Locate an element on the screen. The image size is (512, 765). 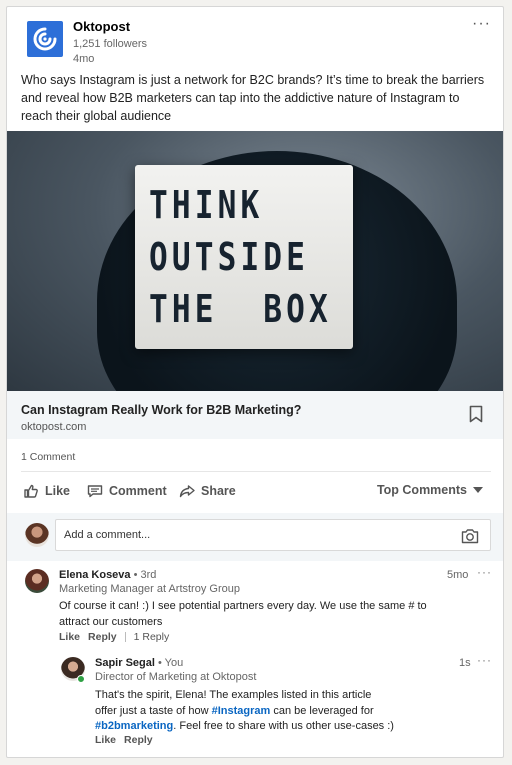
reply-like-button: Like is located at coordinates (105, 740).